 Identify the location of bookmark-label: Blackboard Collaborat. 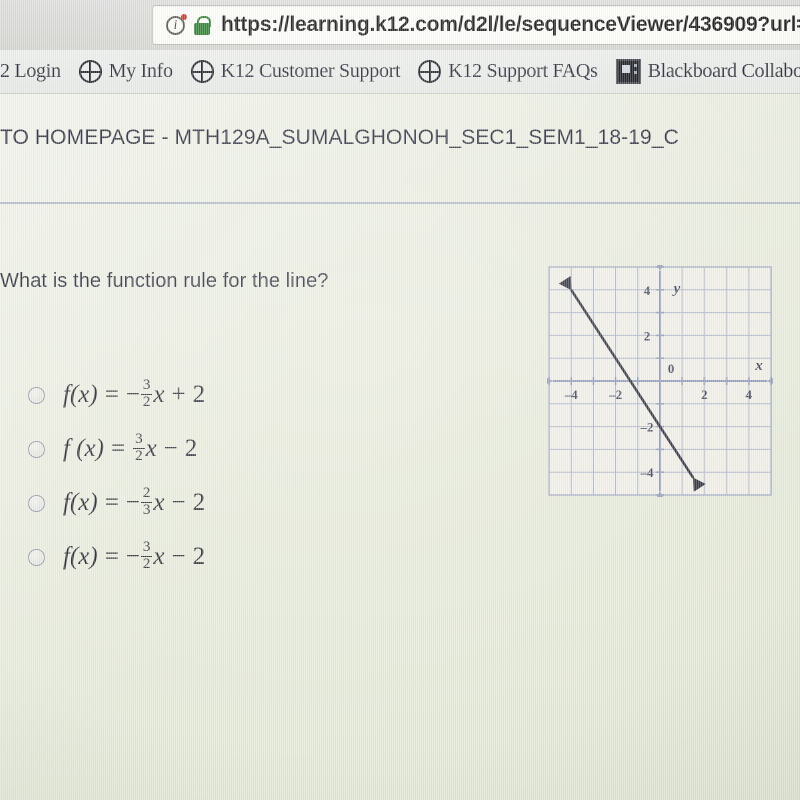
(723, 71).